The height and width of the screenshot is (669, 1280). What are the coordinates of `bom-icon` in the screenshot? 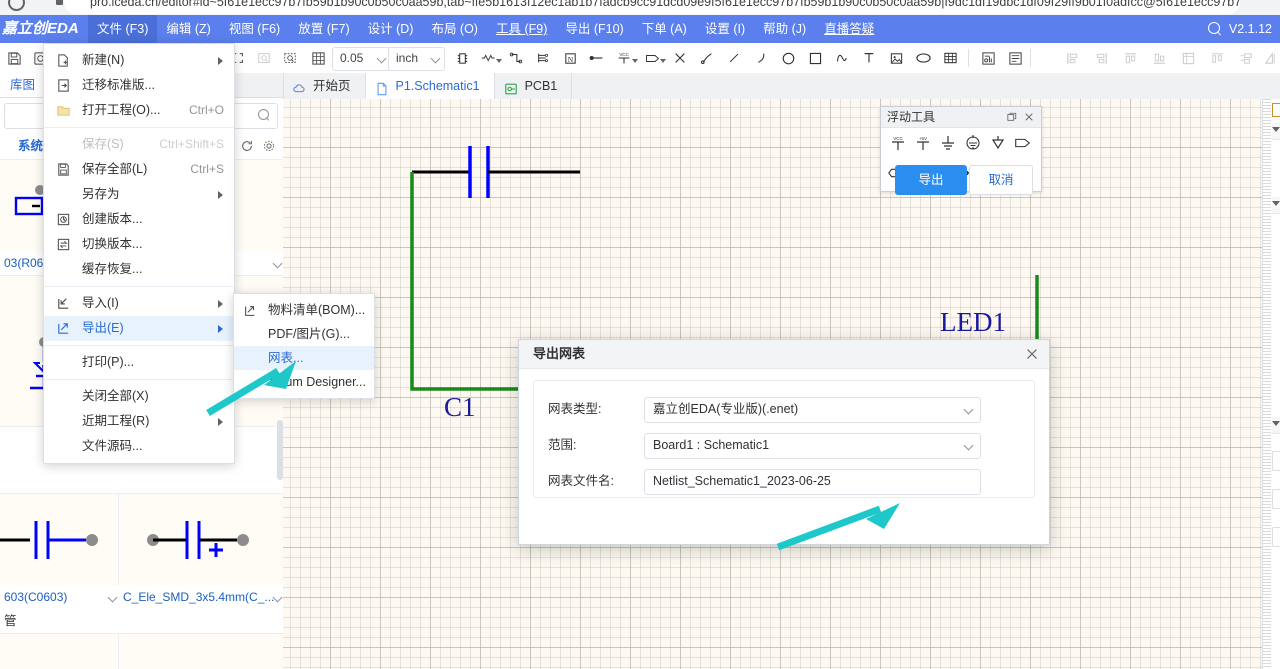 It's located at (1015, 58).